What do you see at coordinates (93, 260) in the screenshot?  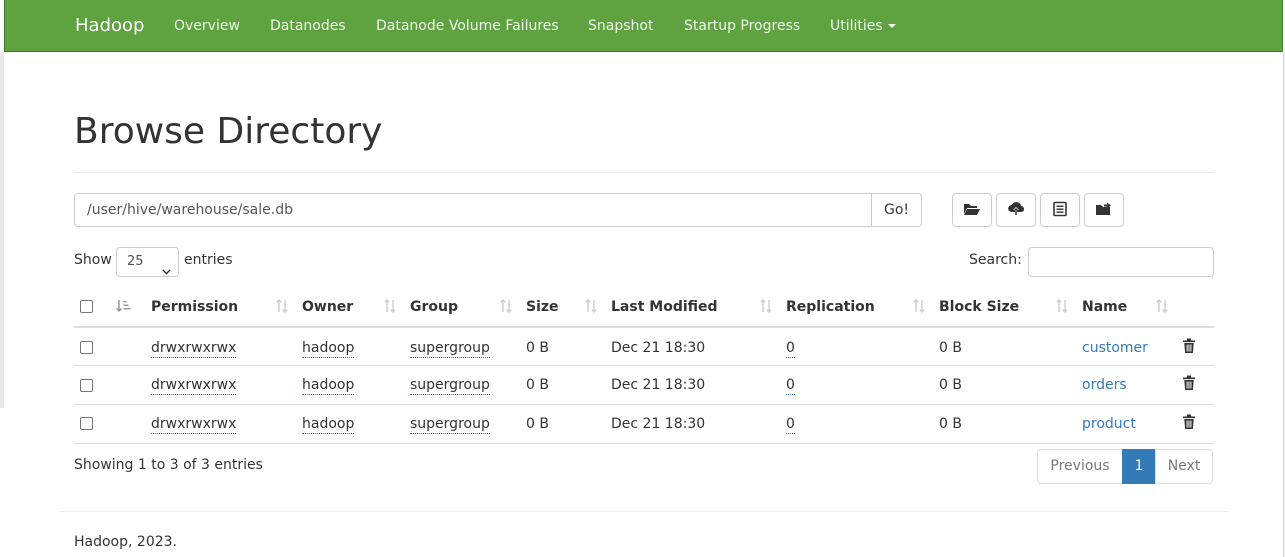 I see `show-label: Show` at bounding box center [93, 260].